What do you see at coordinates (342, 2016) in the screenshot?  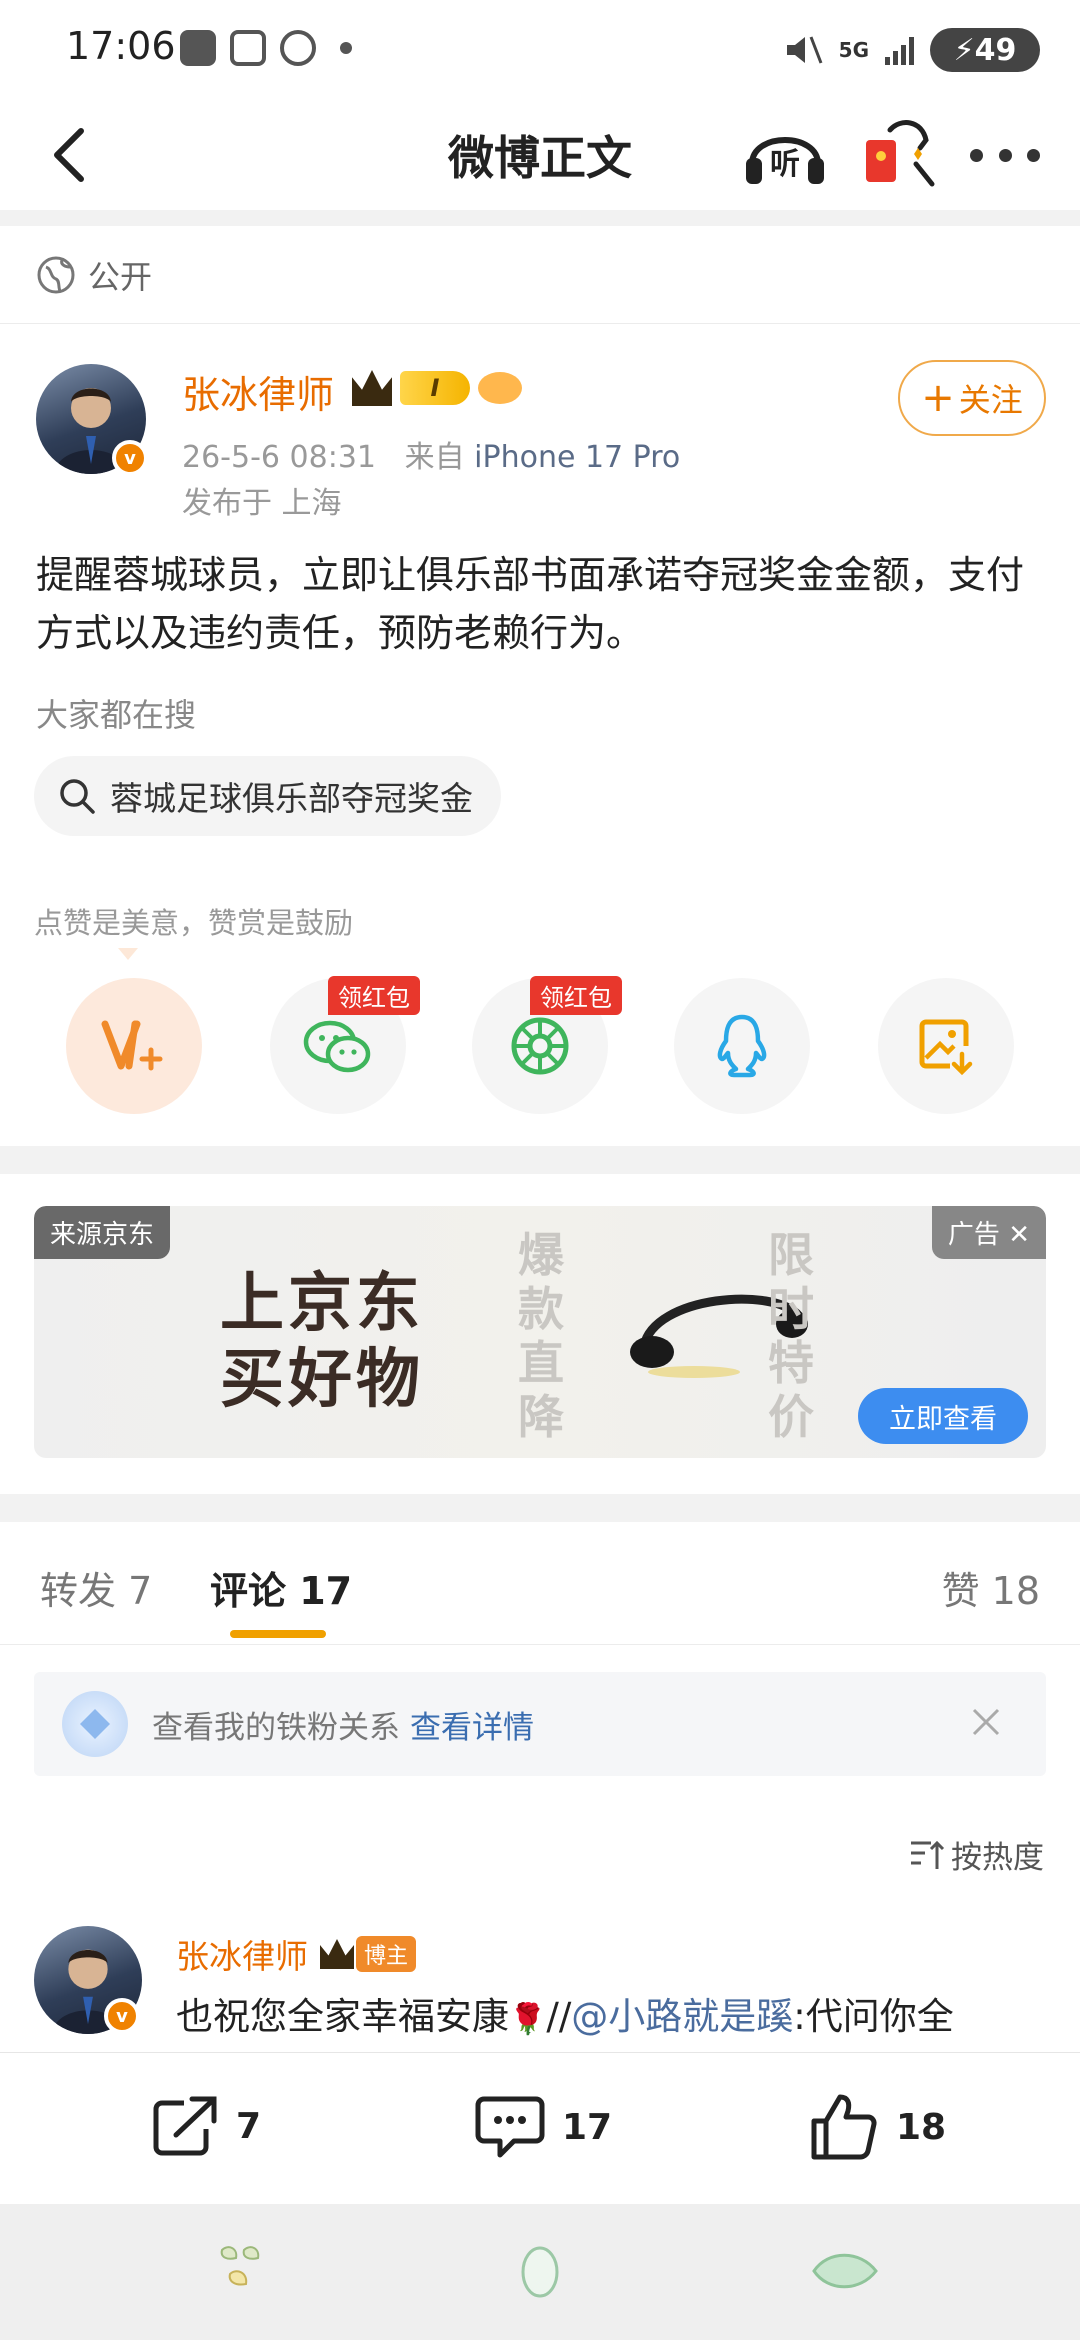 I see `comment-body: 也祝您全家幸福安康` at bounding box center [342, 2016].